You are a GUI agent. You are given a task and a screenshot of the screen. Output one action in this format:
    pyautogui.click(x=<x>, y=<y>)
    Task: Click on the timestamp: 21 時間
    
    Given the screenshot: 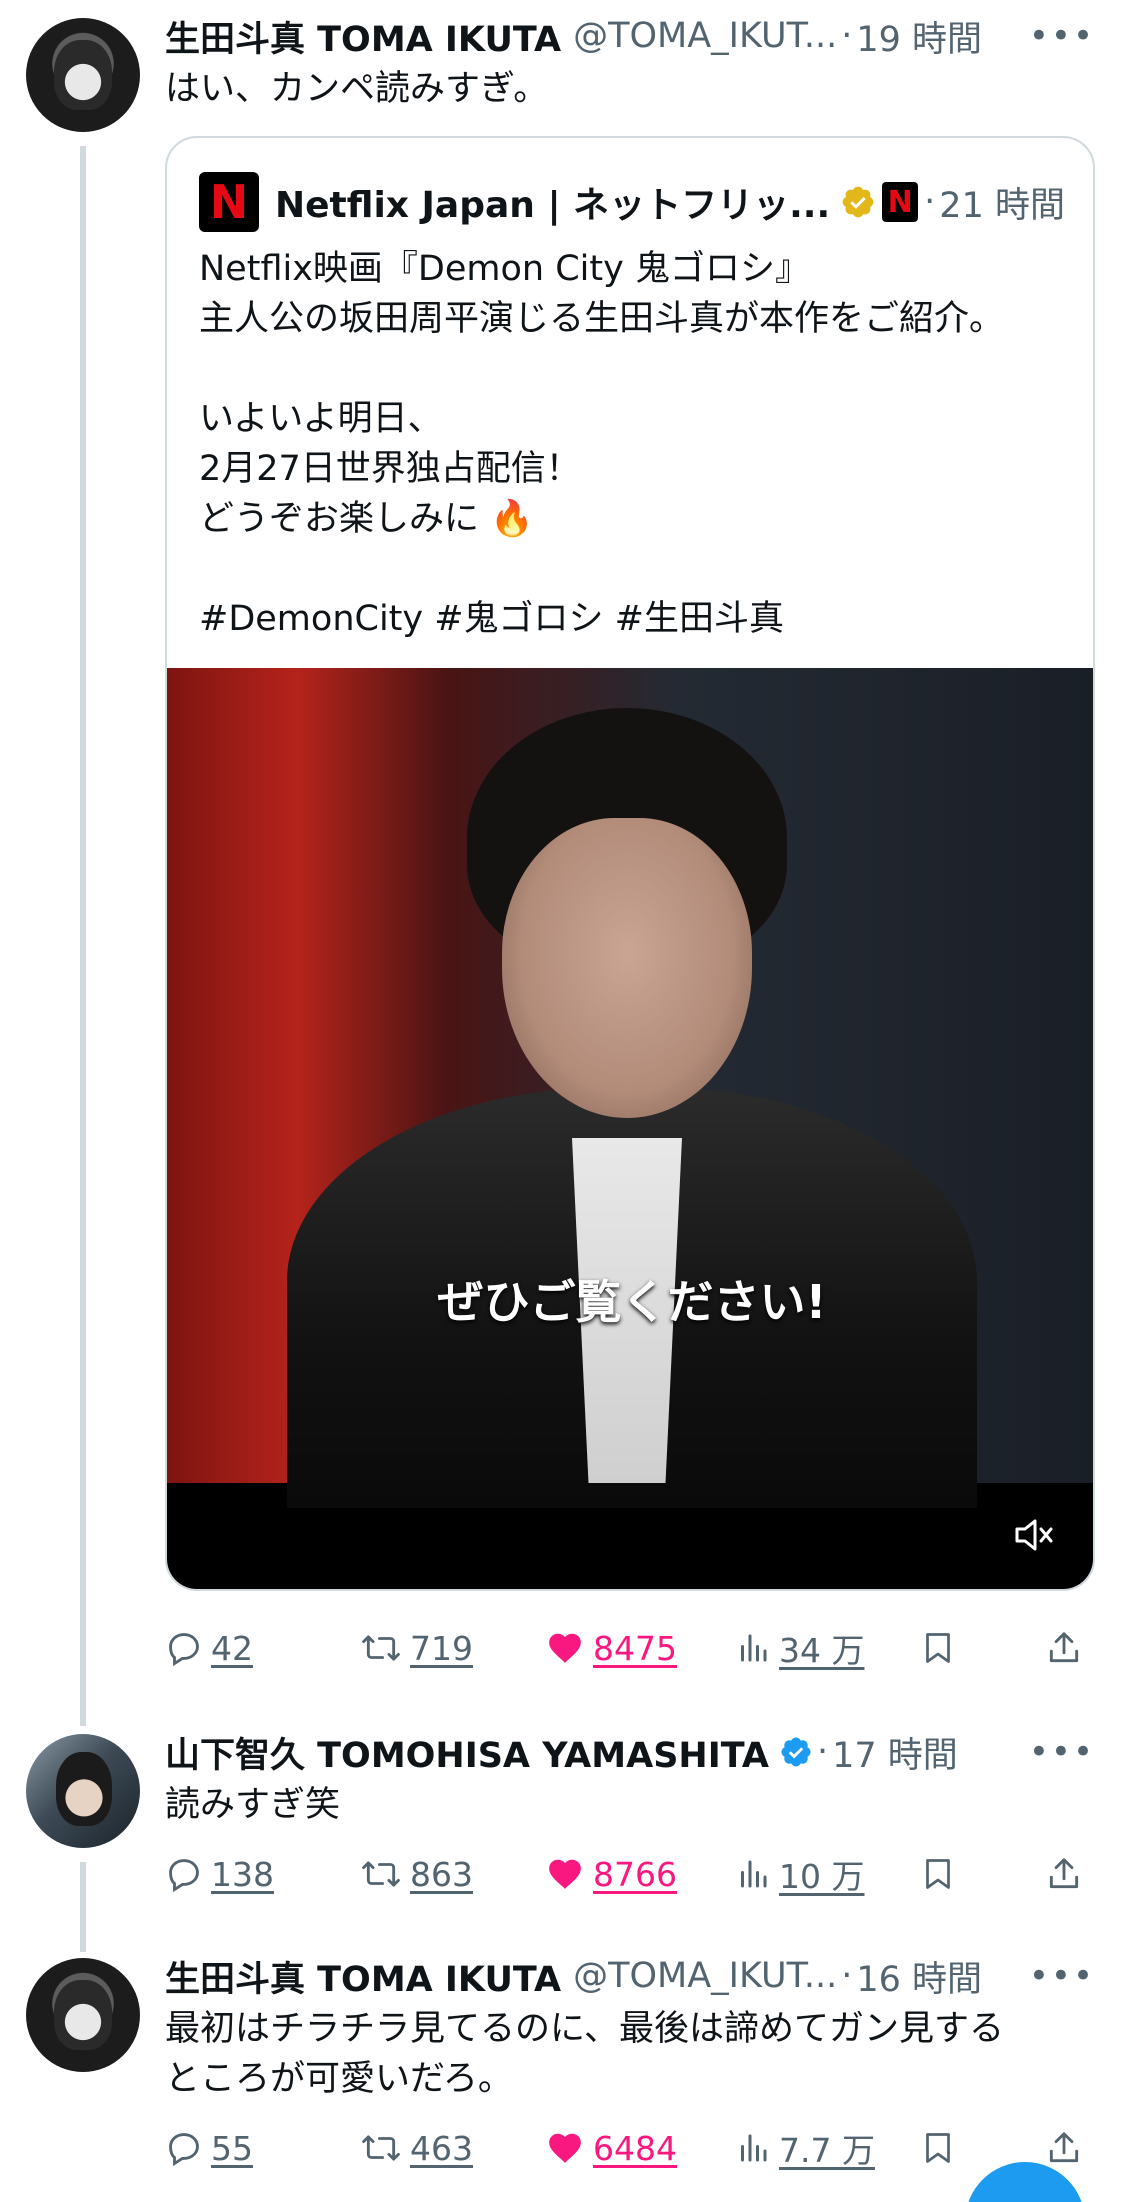 What is the action you would take?
    pyautogui.click(x=1002, y=202)
    